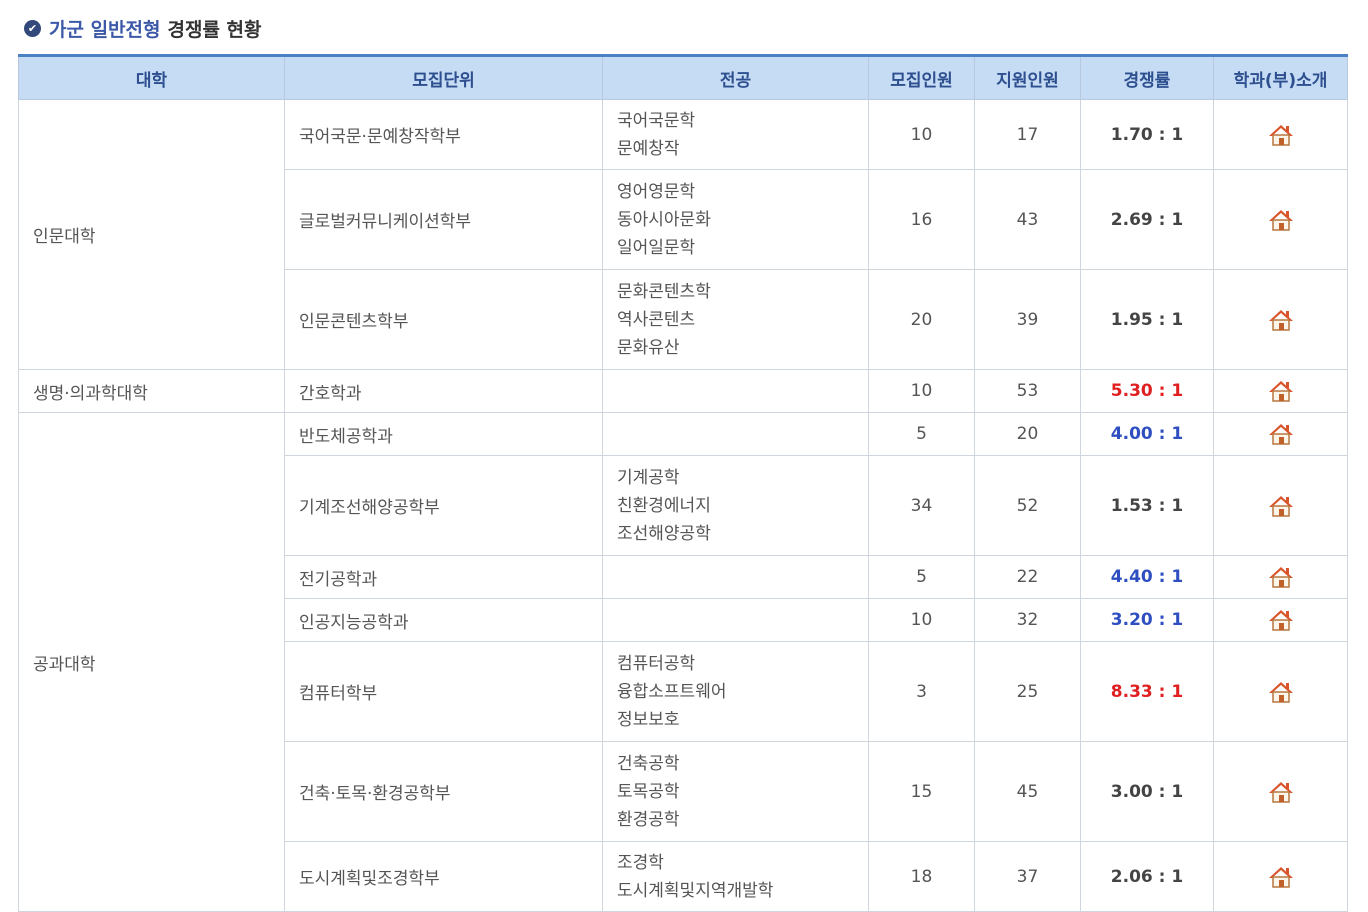 Image resolution: width=1368 pixels, height=912 pixels. Describe the element at coordinates (1027, 876) in the screenshot. I see `applicants-cell: 37` at that location.